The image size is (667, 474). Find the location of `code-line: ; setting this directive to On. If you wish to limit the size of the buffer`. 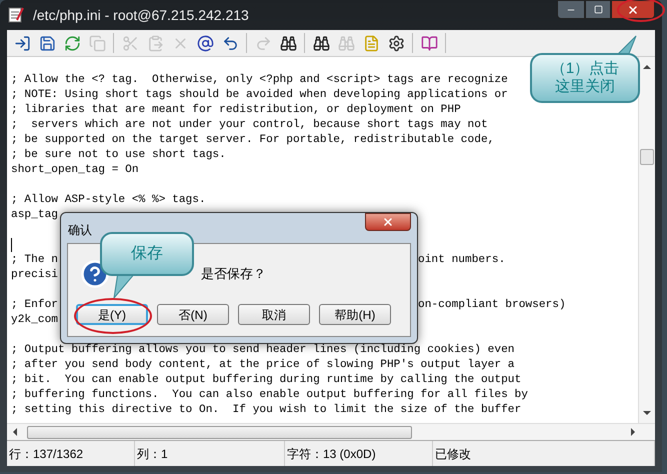

code-line: ; setting this directive to On. If you wish to limit the size of the buffer is located at coordinates (266, 410).